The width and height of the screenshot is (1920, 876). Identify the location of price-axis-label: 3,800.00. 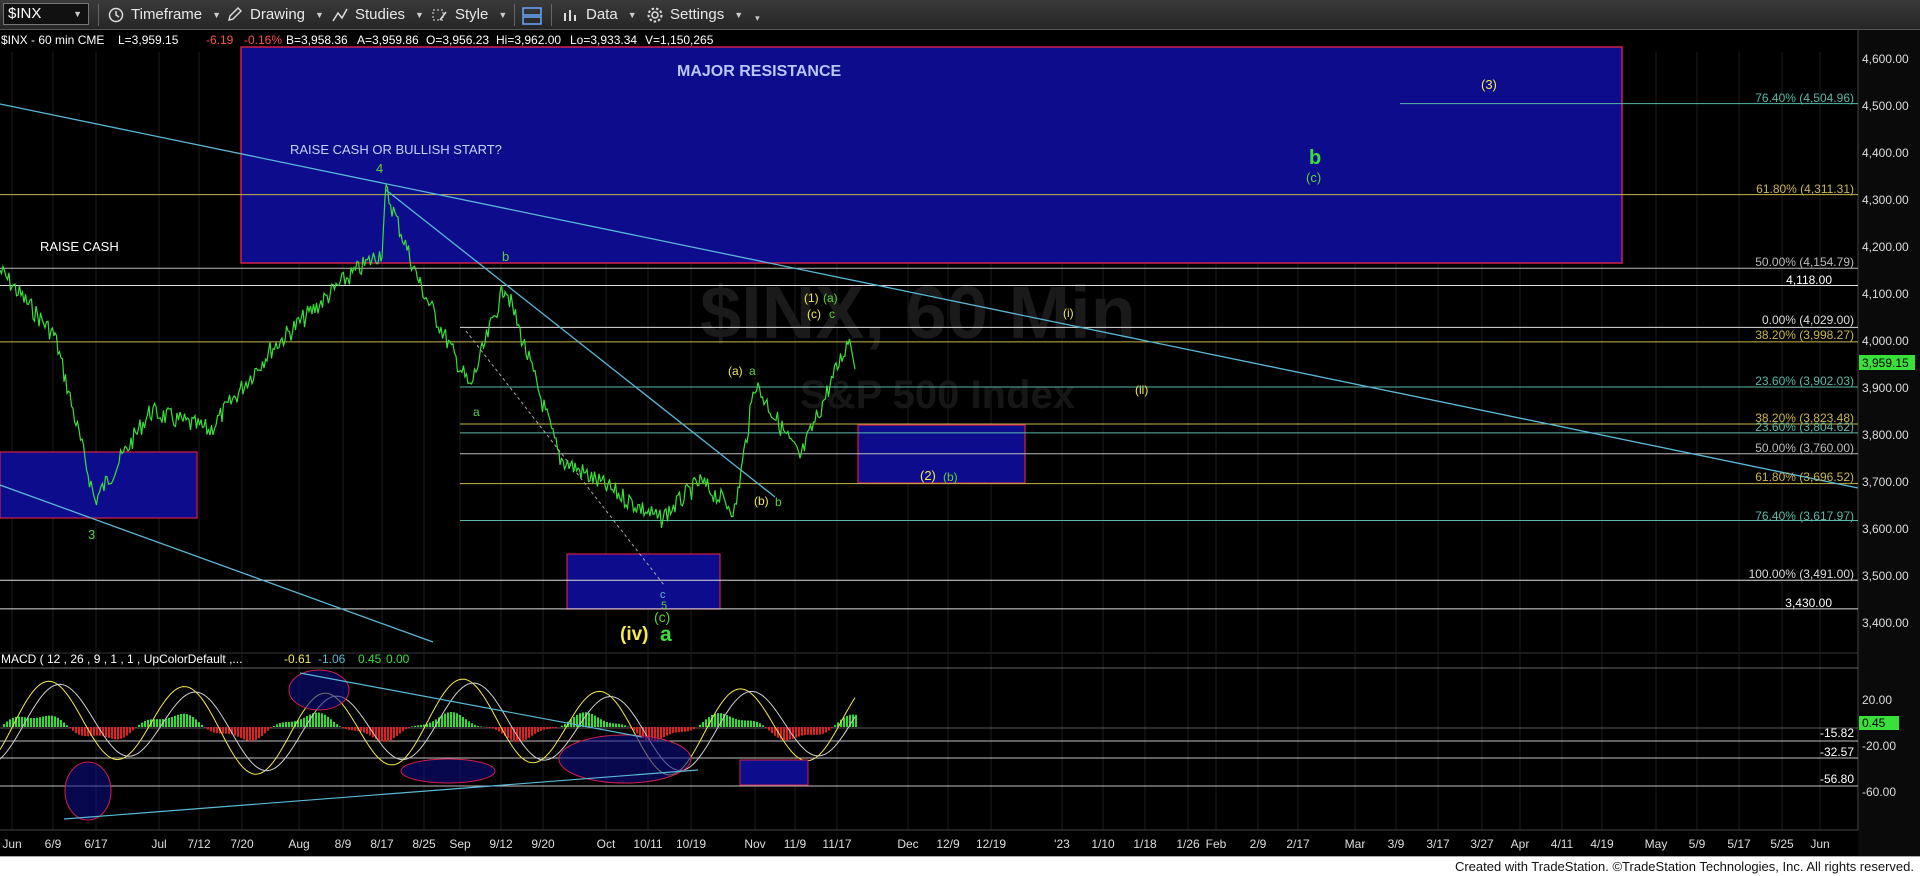
(1885, 435).